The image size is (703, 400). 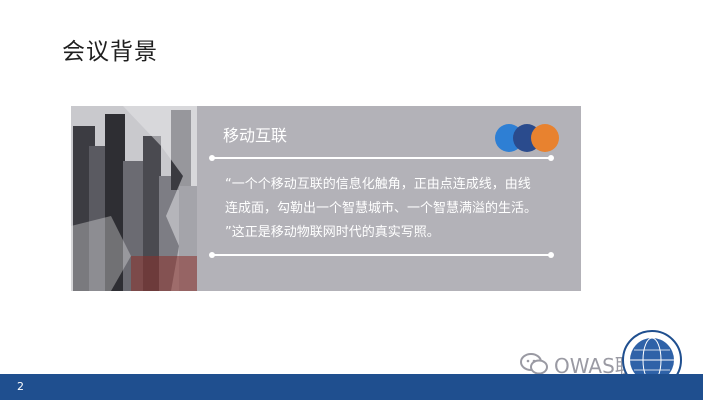 What do you see at coordinates (381, 255) in the screenshot?
I see `bottom-divider` at bounding box center [381, 255].